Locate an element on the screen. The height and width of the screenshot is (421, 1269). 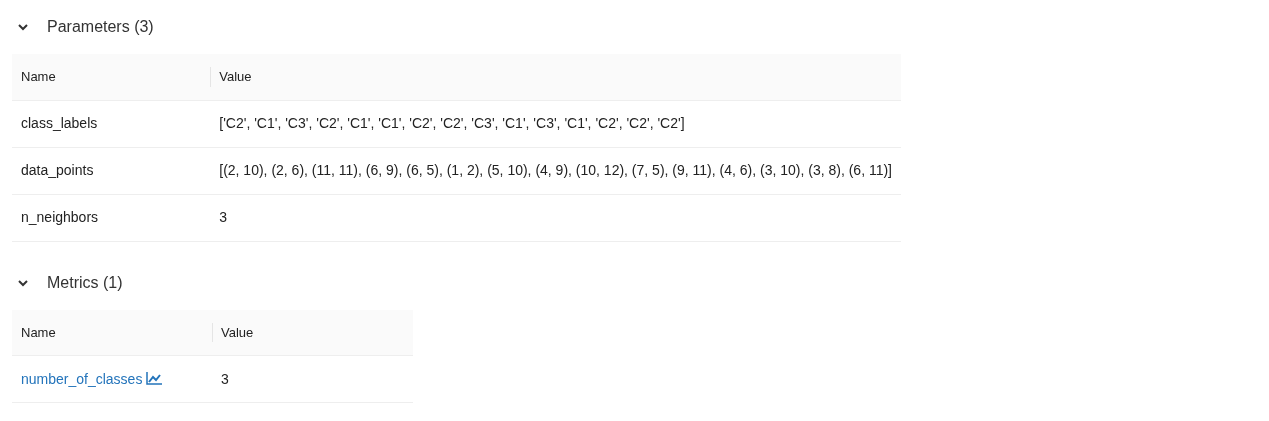
metric-link: number_of_classes is located at coordinates (82, 378).